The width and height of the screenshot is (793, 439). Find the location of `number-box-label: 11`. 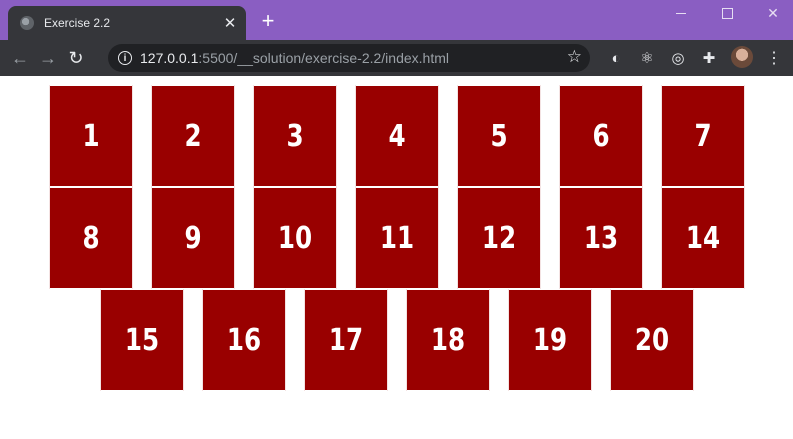

number-box-label: 11 is located at coordinates (397, 238).